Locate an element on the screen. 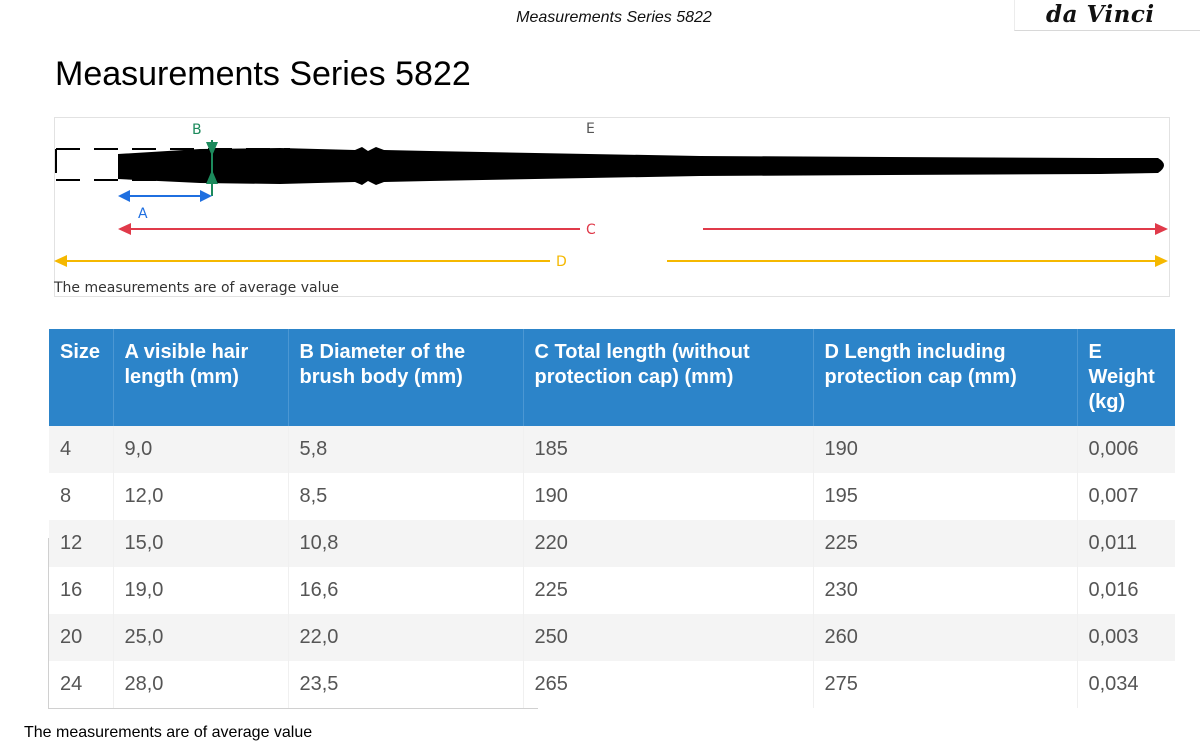  table-left-border is located at coordinates (48, 623).